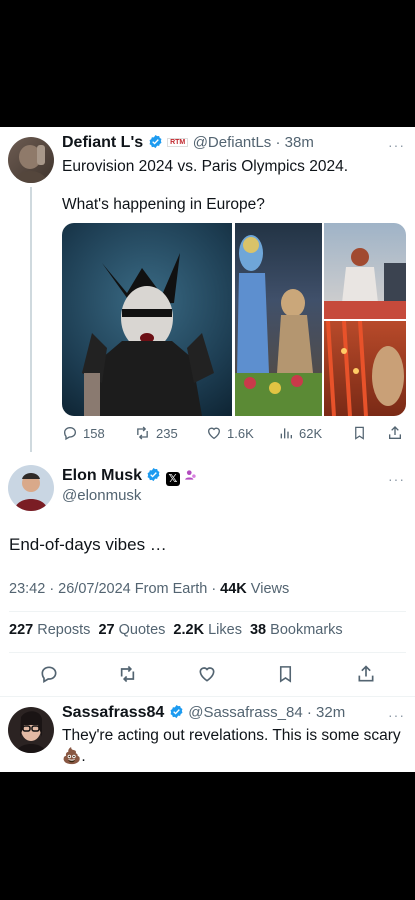 The width and height of the screenshot is (415, 900). I want to click on display-name: Defiant L's, so click(102, 142).